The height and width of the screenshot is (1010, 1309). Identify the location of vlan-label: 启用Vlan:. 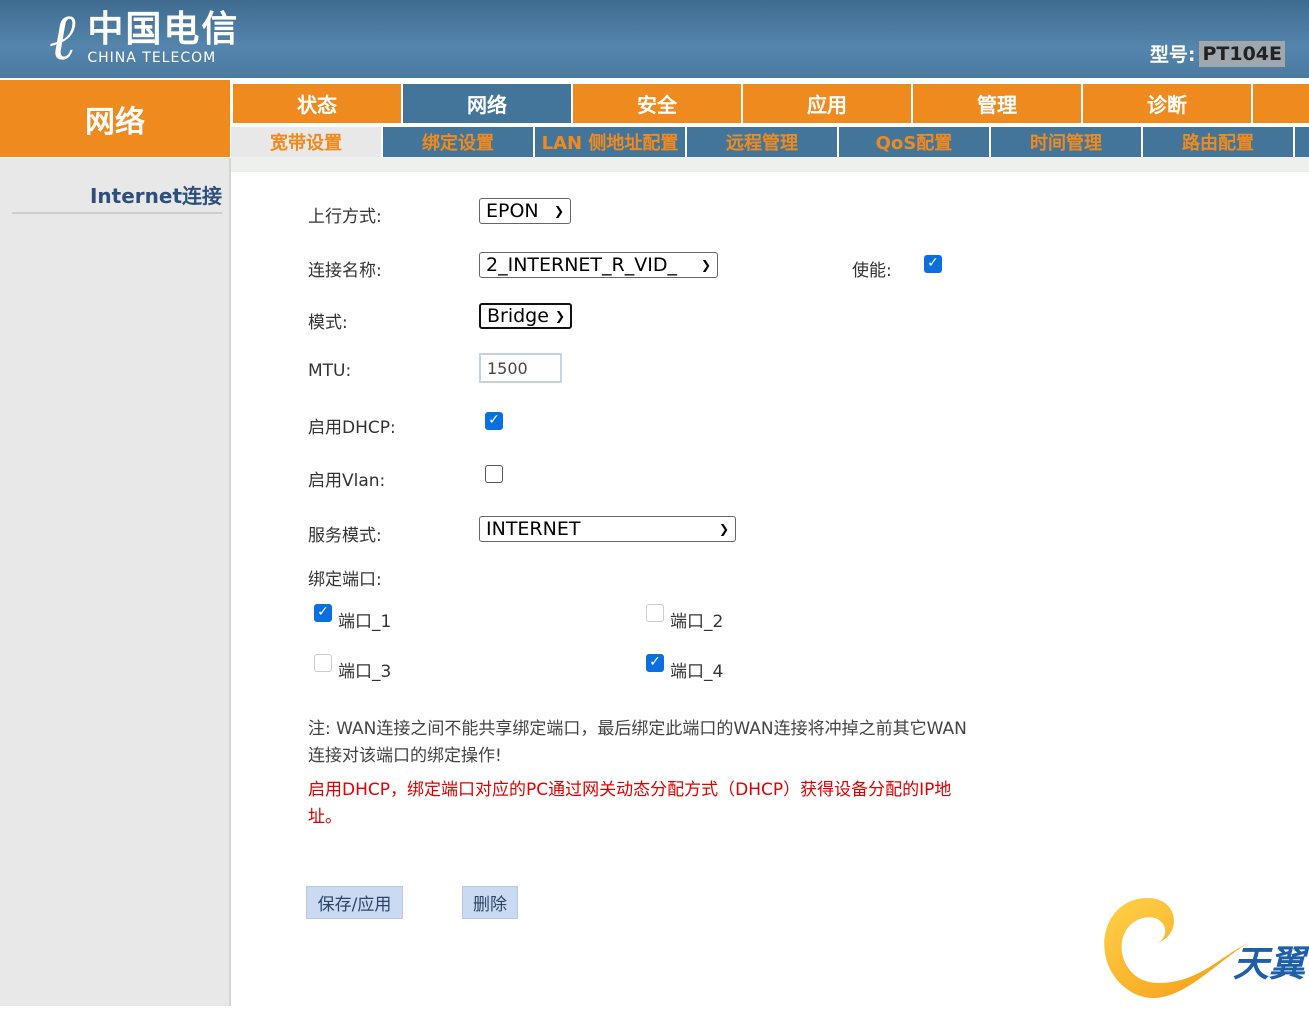
(347, 481).